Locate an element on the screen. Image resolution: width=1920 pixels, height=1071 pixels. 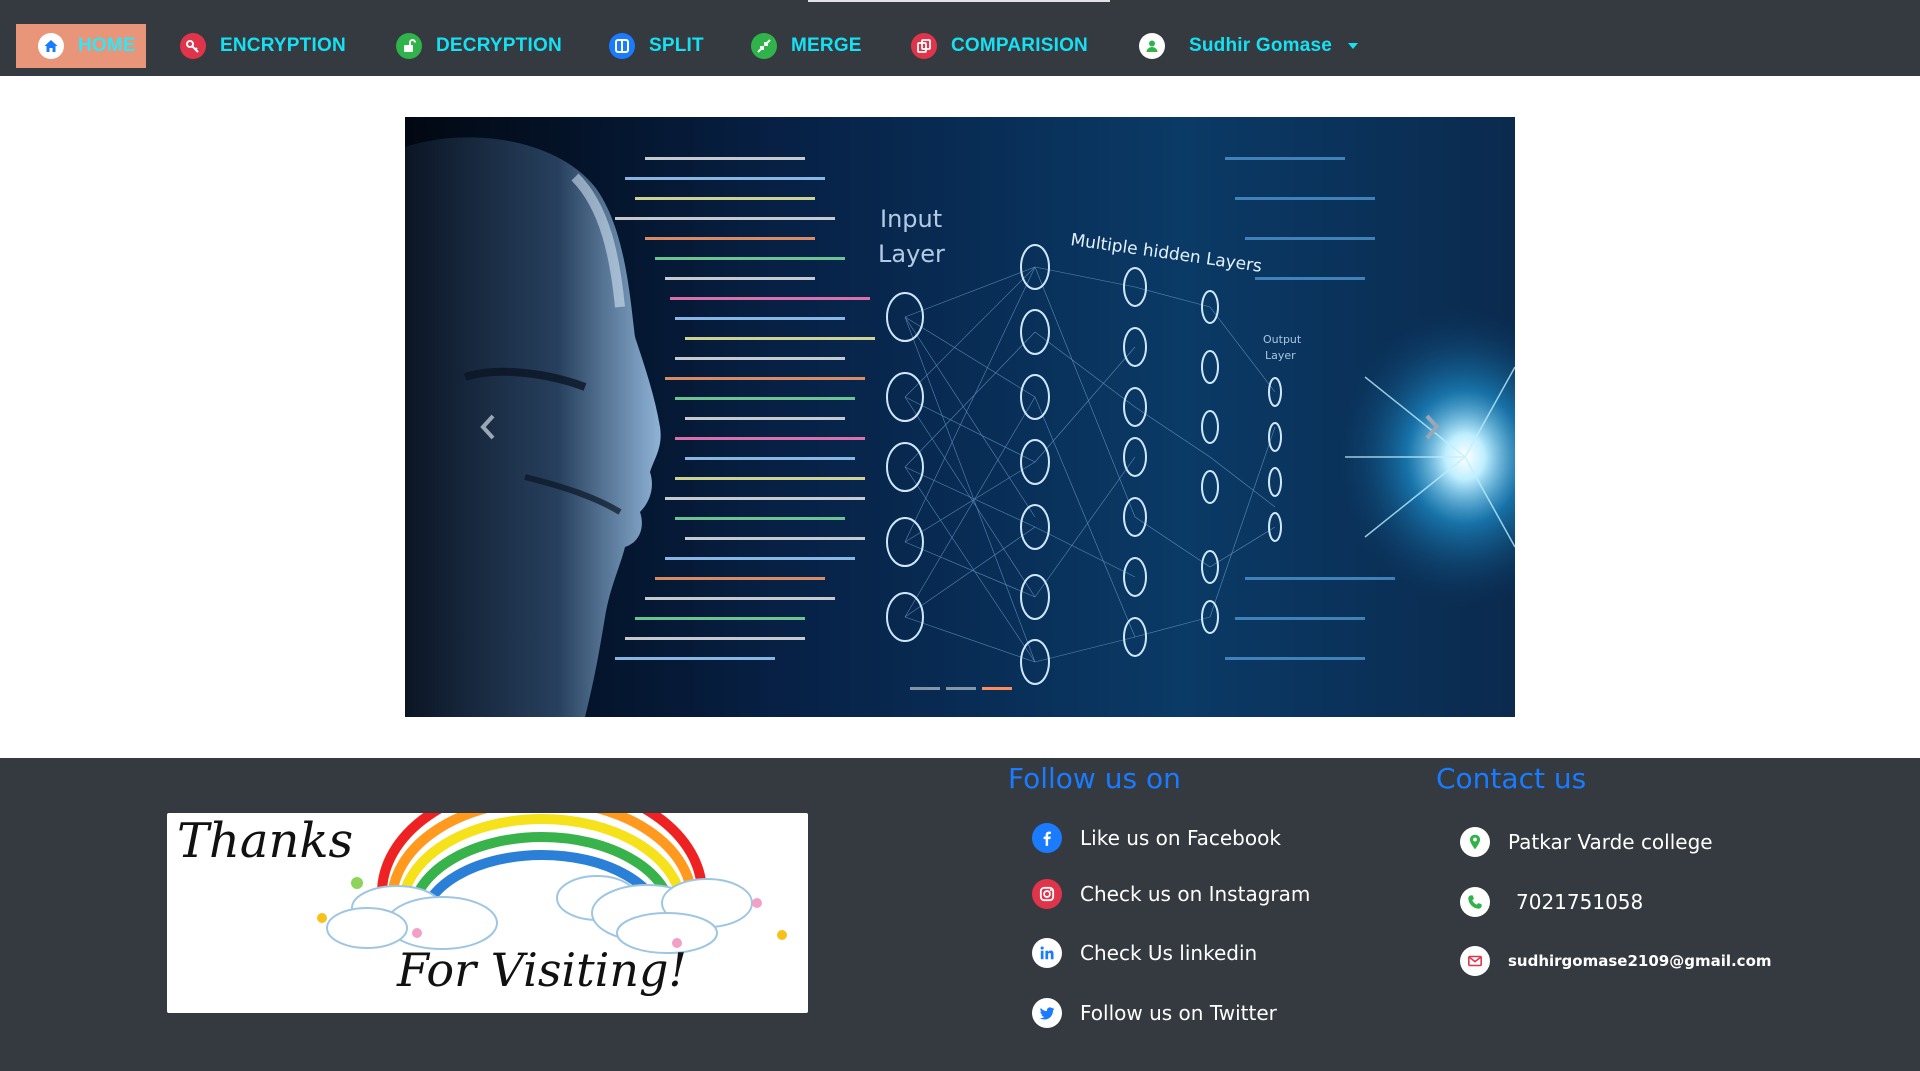
follow-us-title: Follow us on is located at coordinates (1094, 778).